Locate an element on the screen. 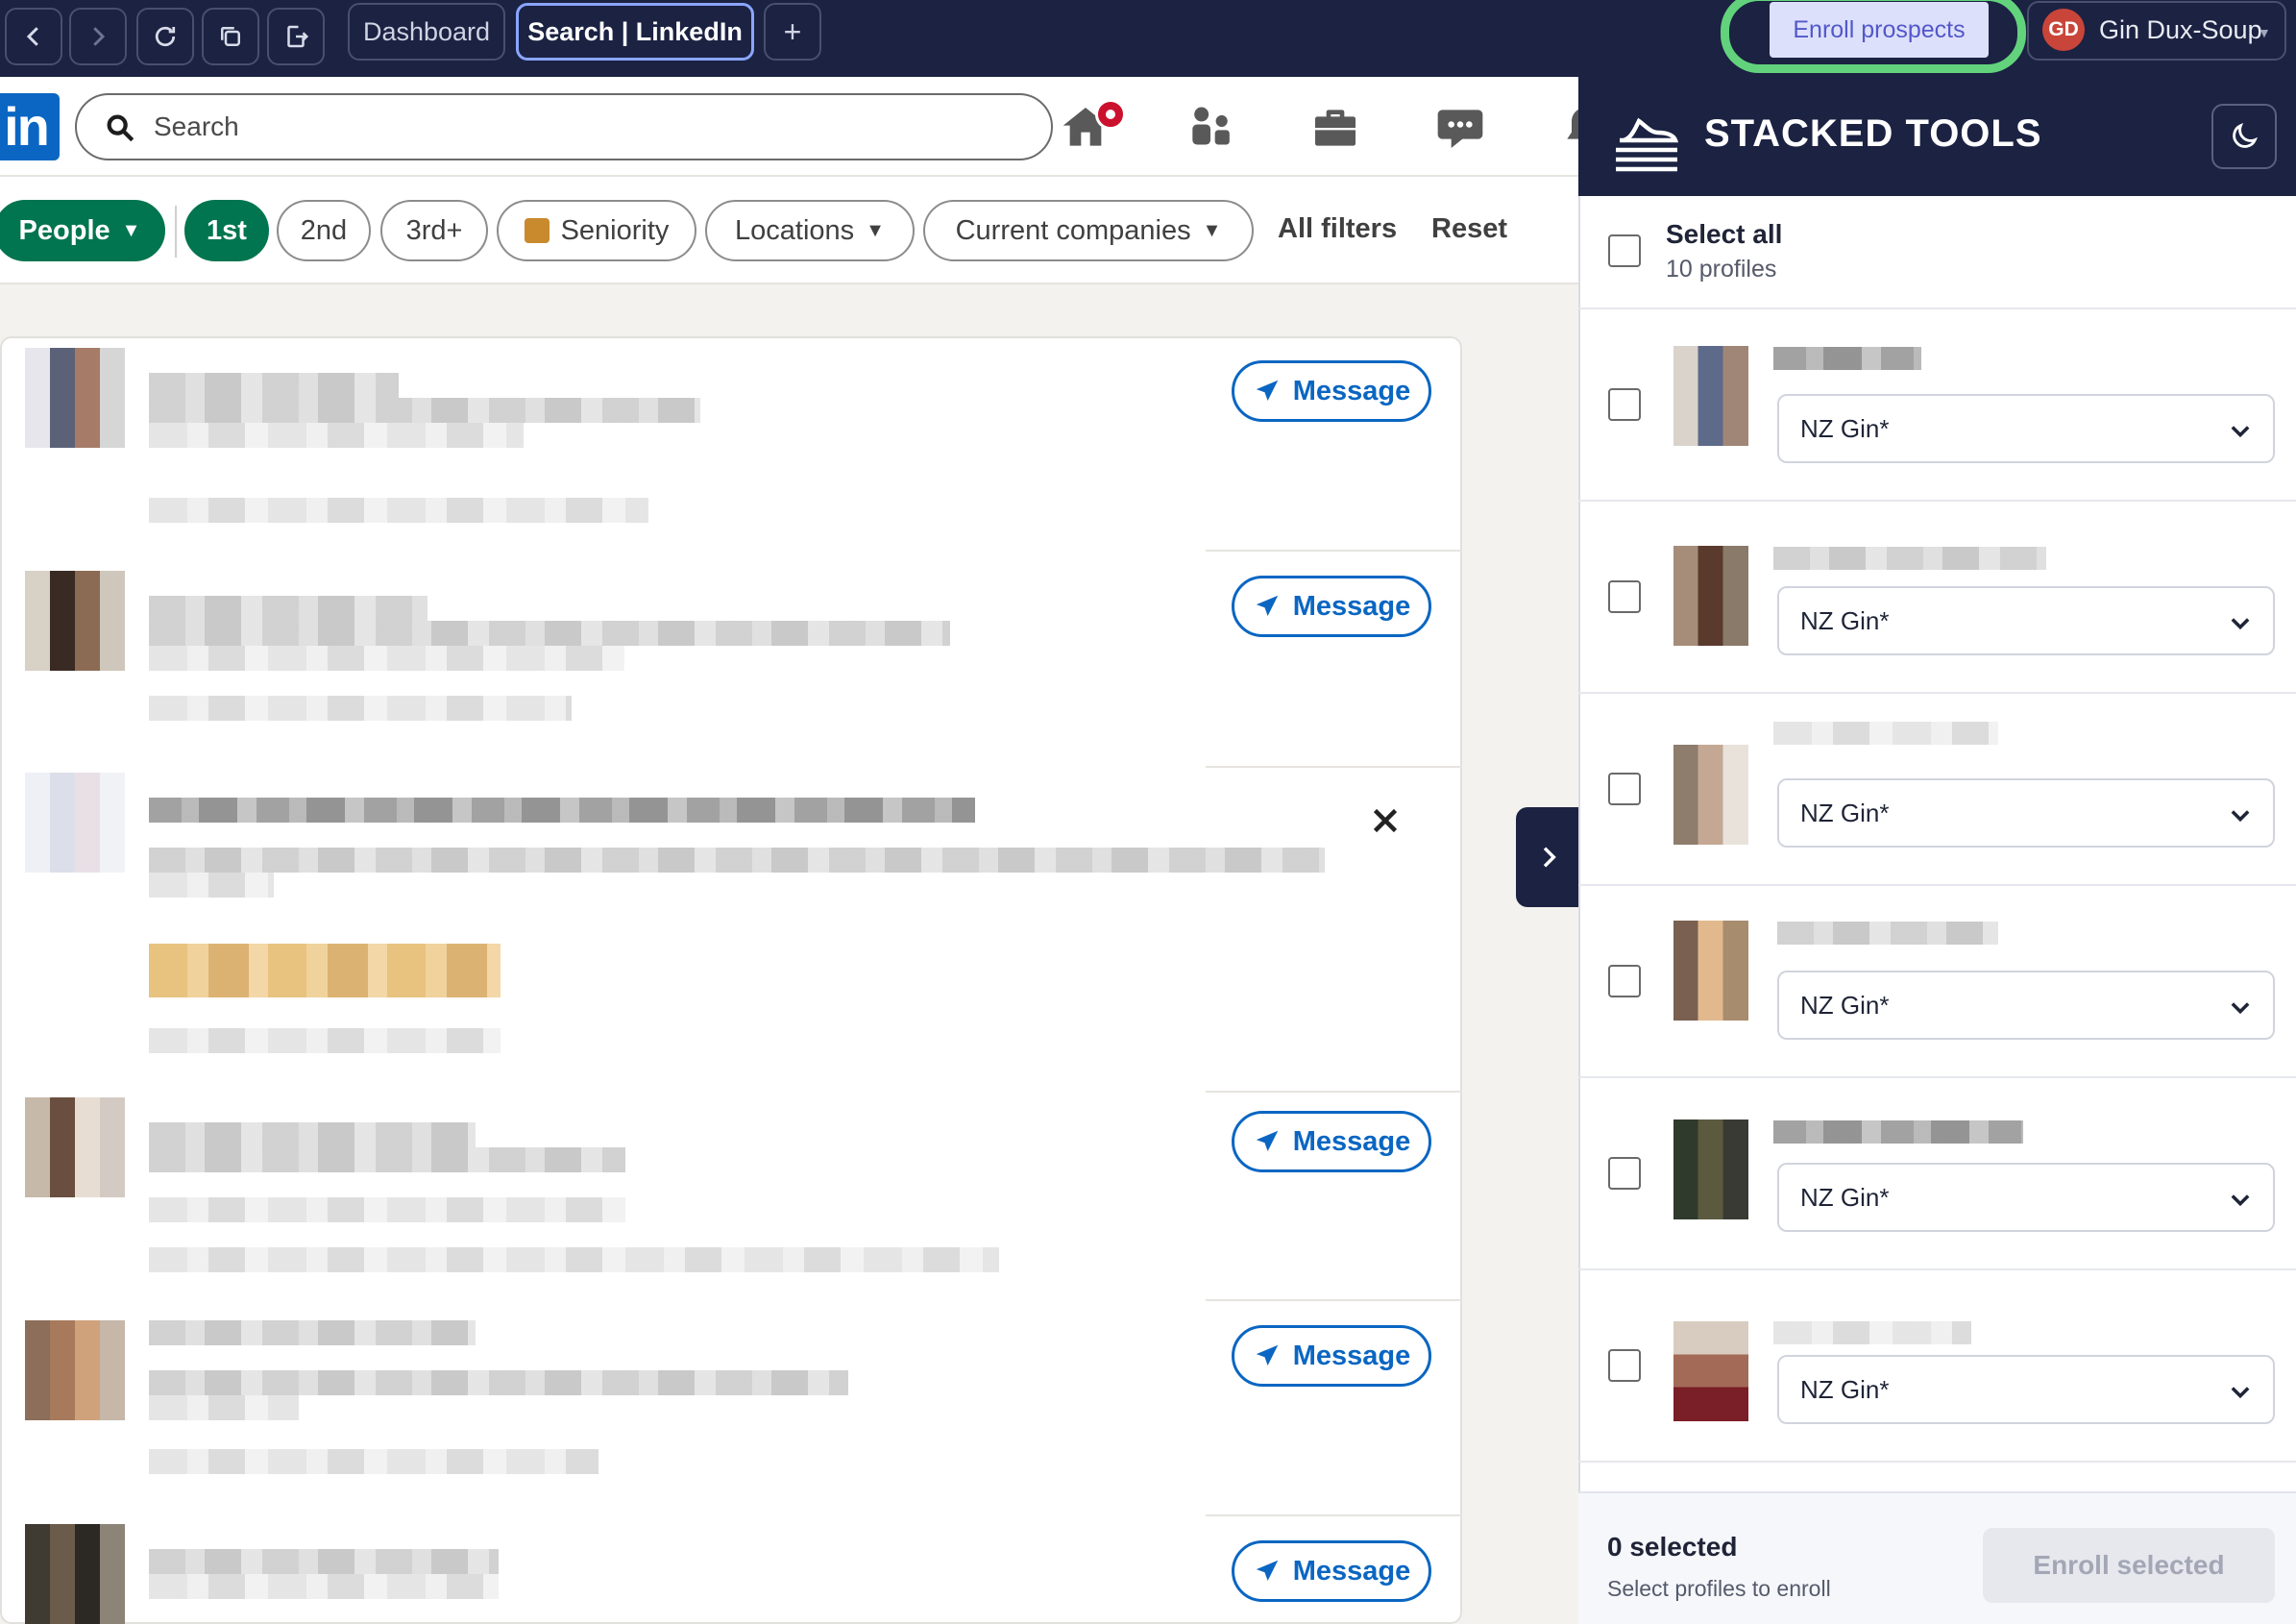 Image resolution: width=2296 pixels, height=1624 pixels. tab-search-linkedin: Search | LinkedIn is located at coordinates (635, 32).